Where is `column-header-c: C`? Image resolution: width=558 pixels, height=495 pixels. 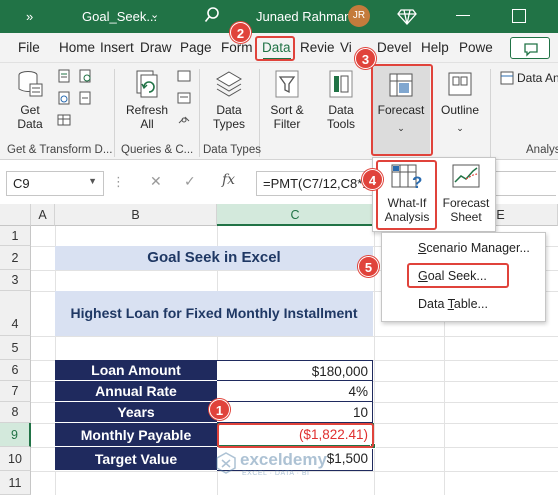
column-header-c: C is located at coordinates (295, 215).